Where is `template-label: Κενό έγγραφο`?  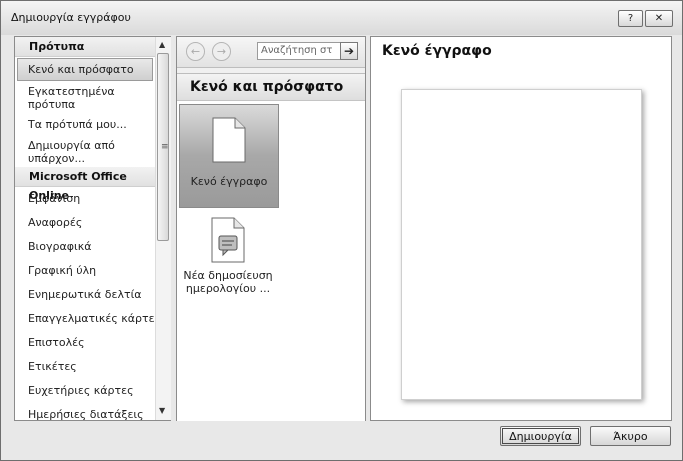
template-label: Κενό έγγραφο is located at coordinates (229, 181).